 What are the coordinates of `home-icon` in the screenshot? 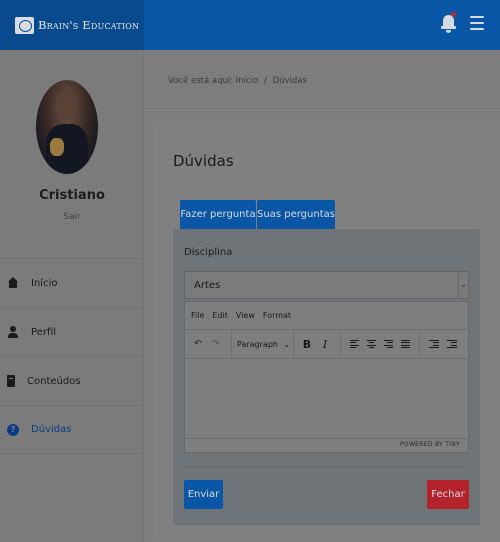 It's located at (13, 283).